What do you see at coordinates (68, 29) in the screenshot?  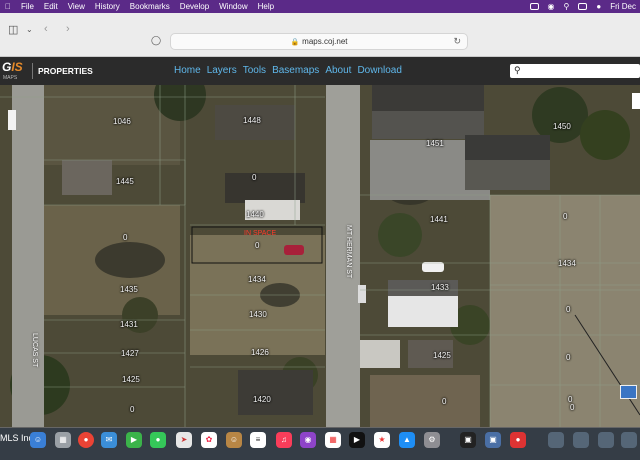 I see `forward-icon: ›` at bounding box center [68, 29].